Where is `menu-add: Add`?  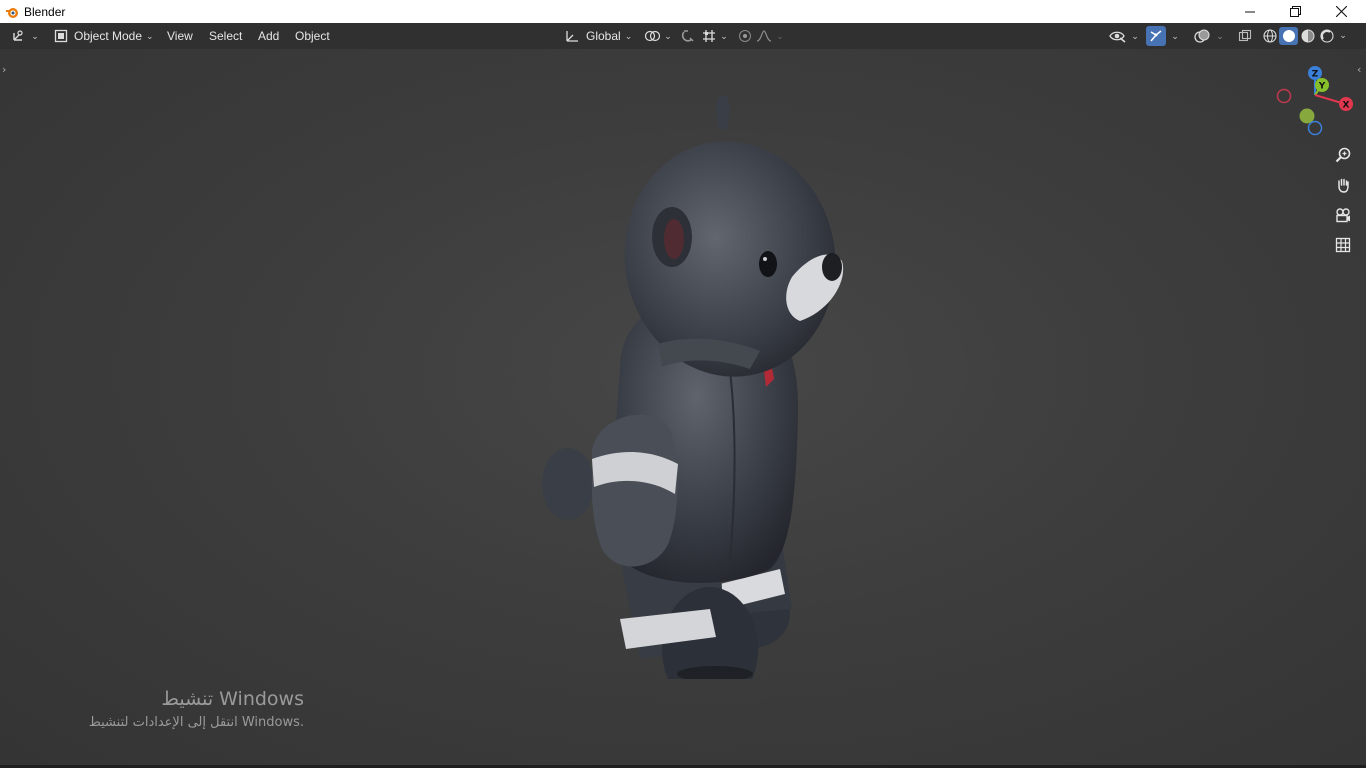 menu-add: Add is located at coordinates (268, 36).